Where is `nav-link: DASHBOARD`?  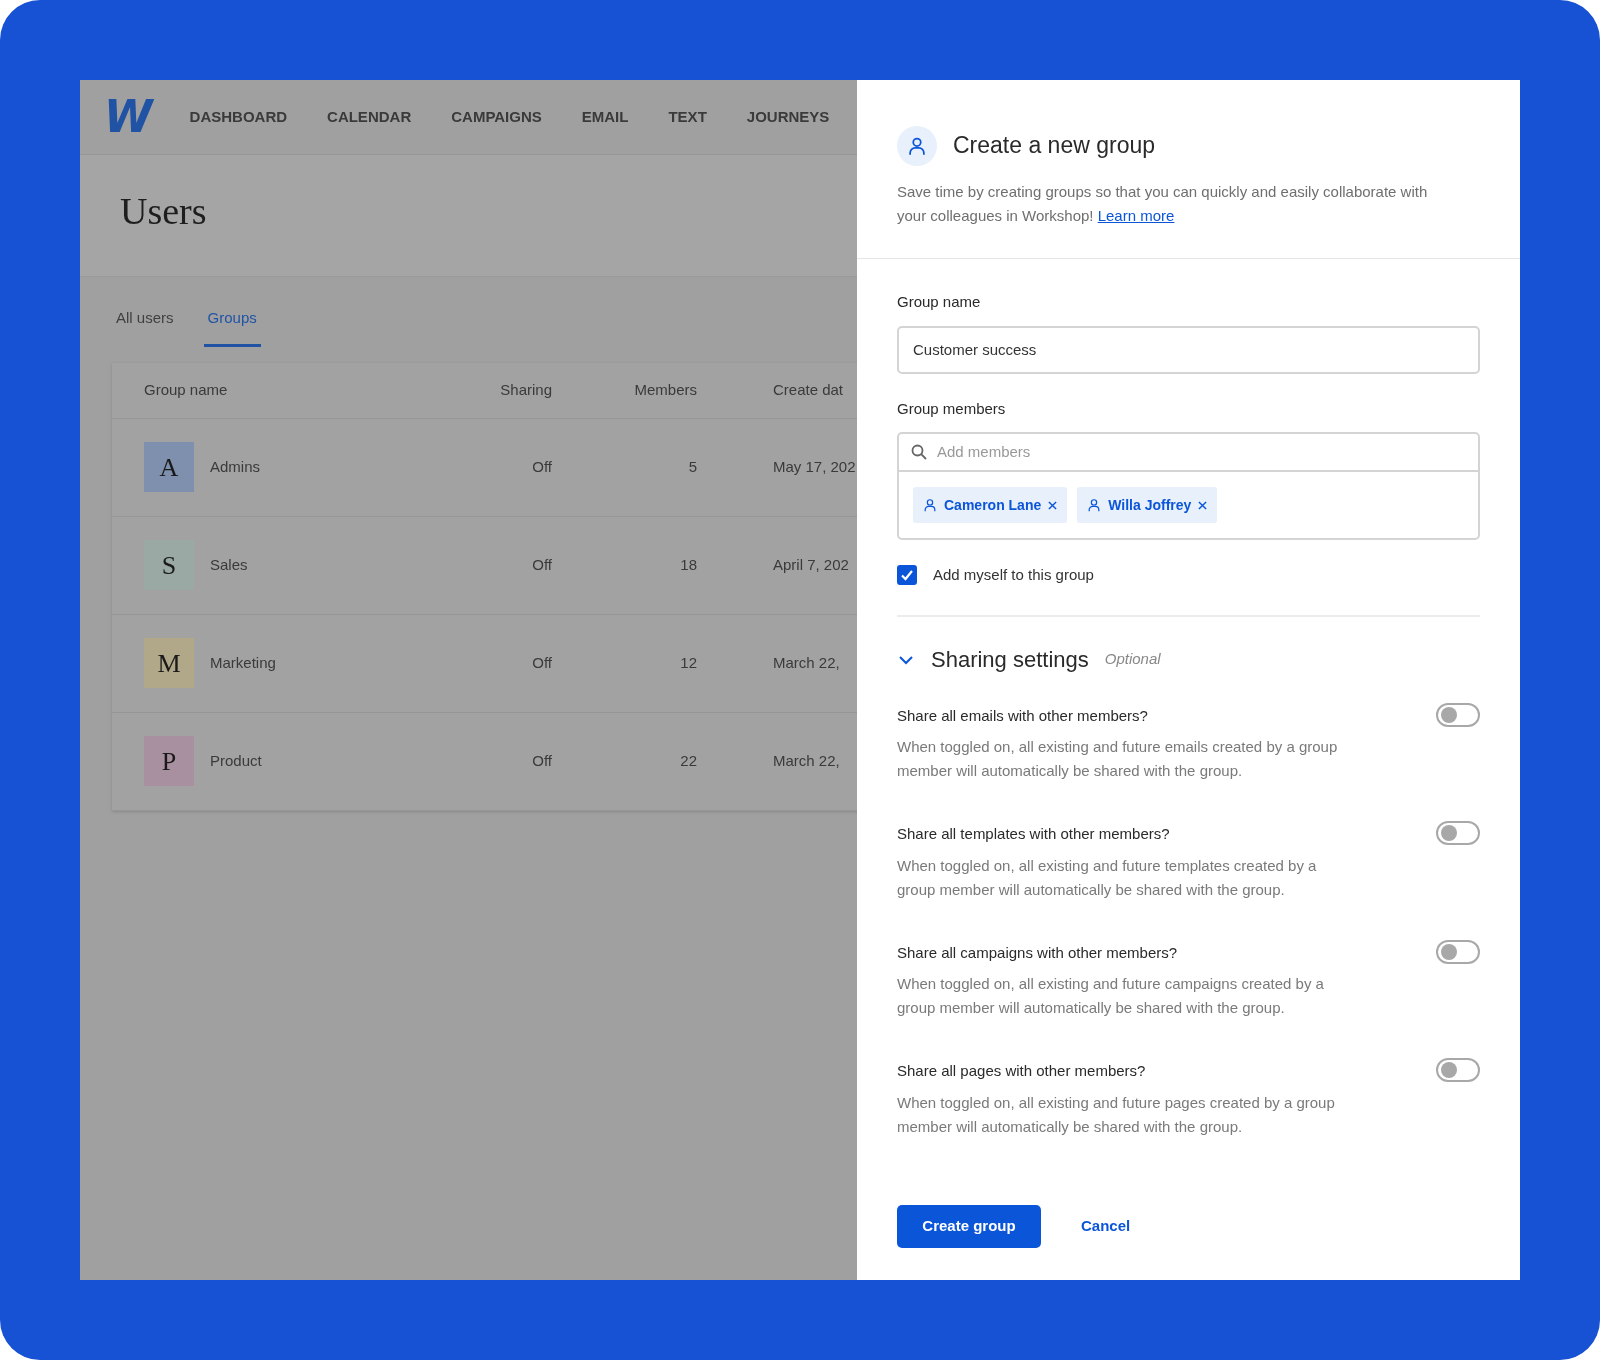 nav-link: DASHBOARD is located at coordinates (238, 117).